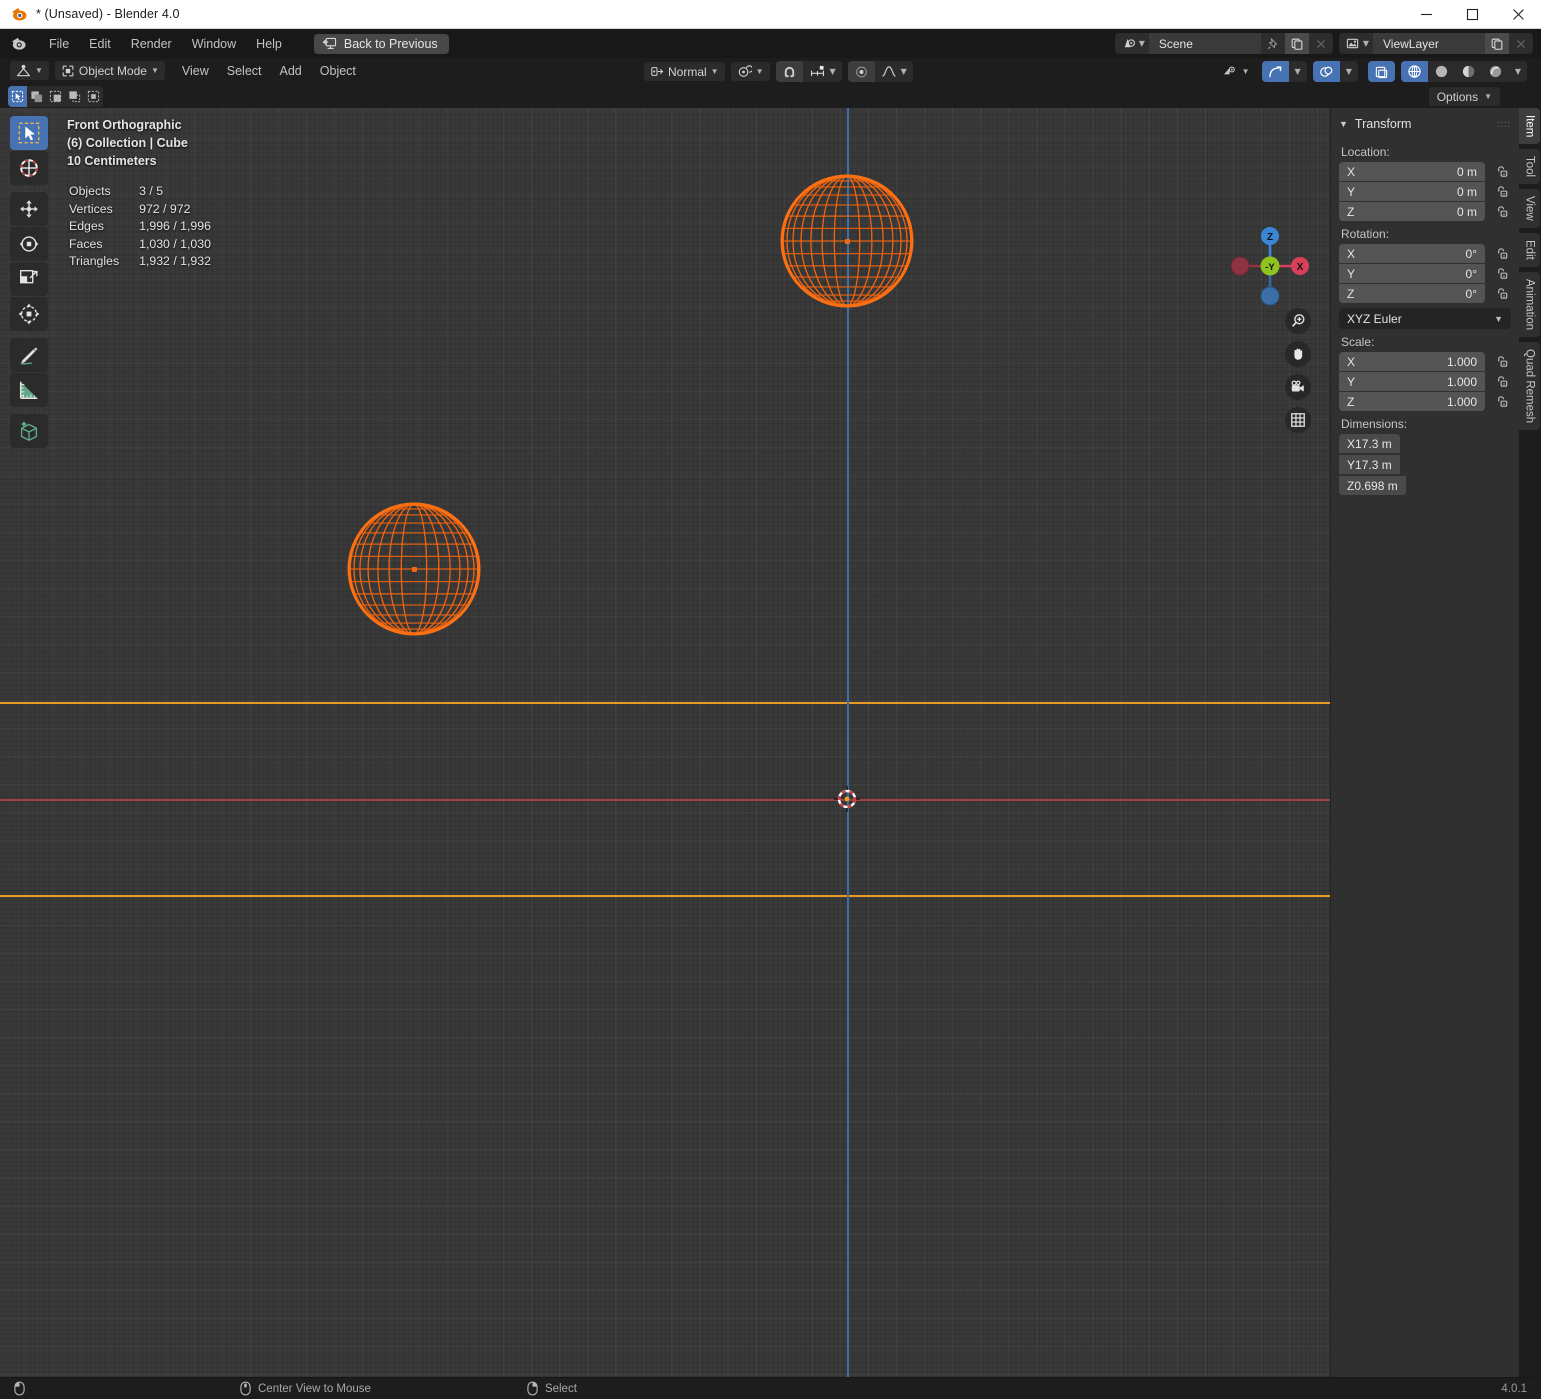  Describe the element at coordinates (29, 390) in the screenshot. I see `tool-measure` at that location.